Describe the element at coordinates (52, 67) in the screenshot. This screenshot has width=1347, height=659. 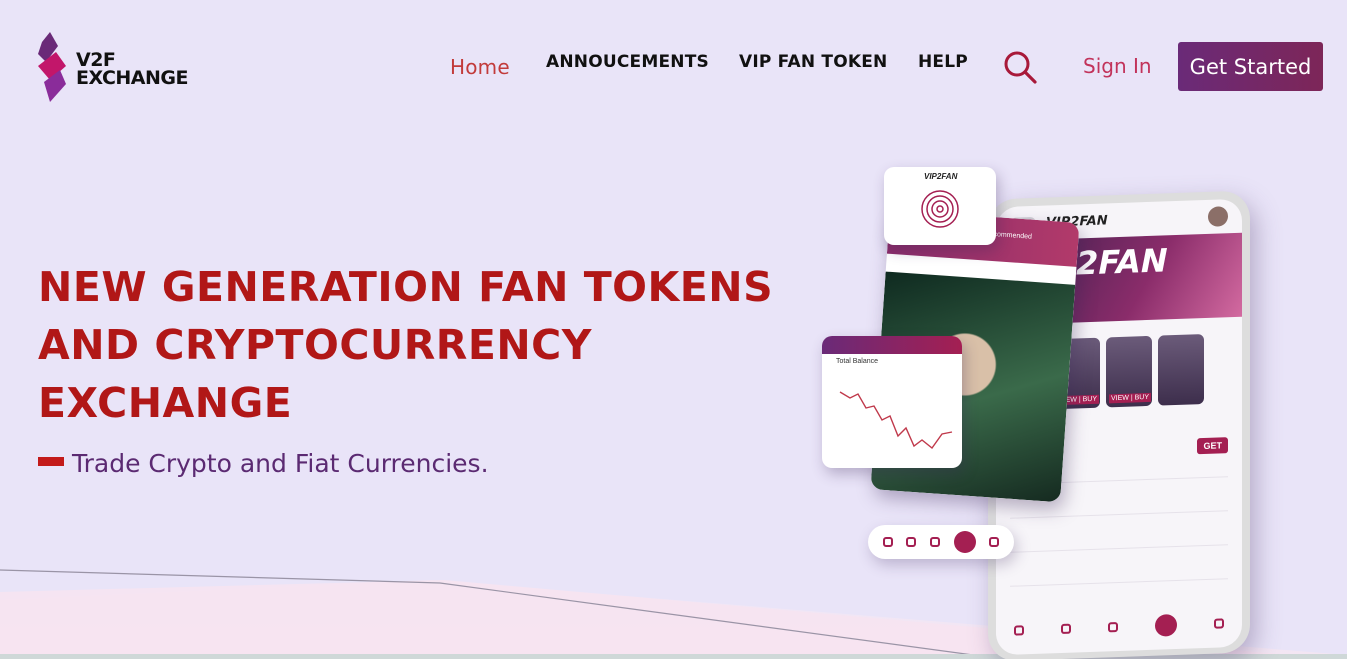
I see `logo-icon` at that location.